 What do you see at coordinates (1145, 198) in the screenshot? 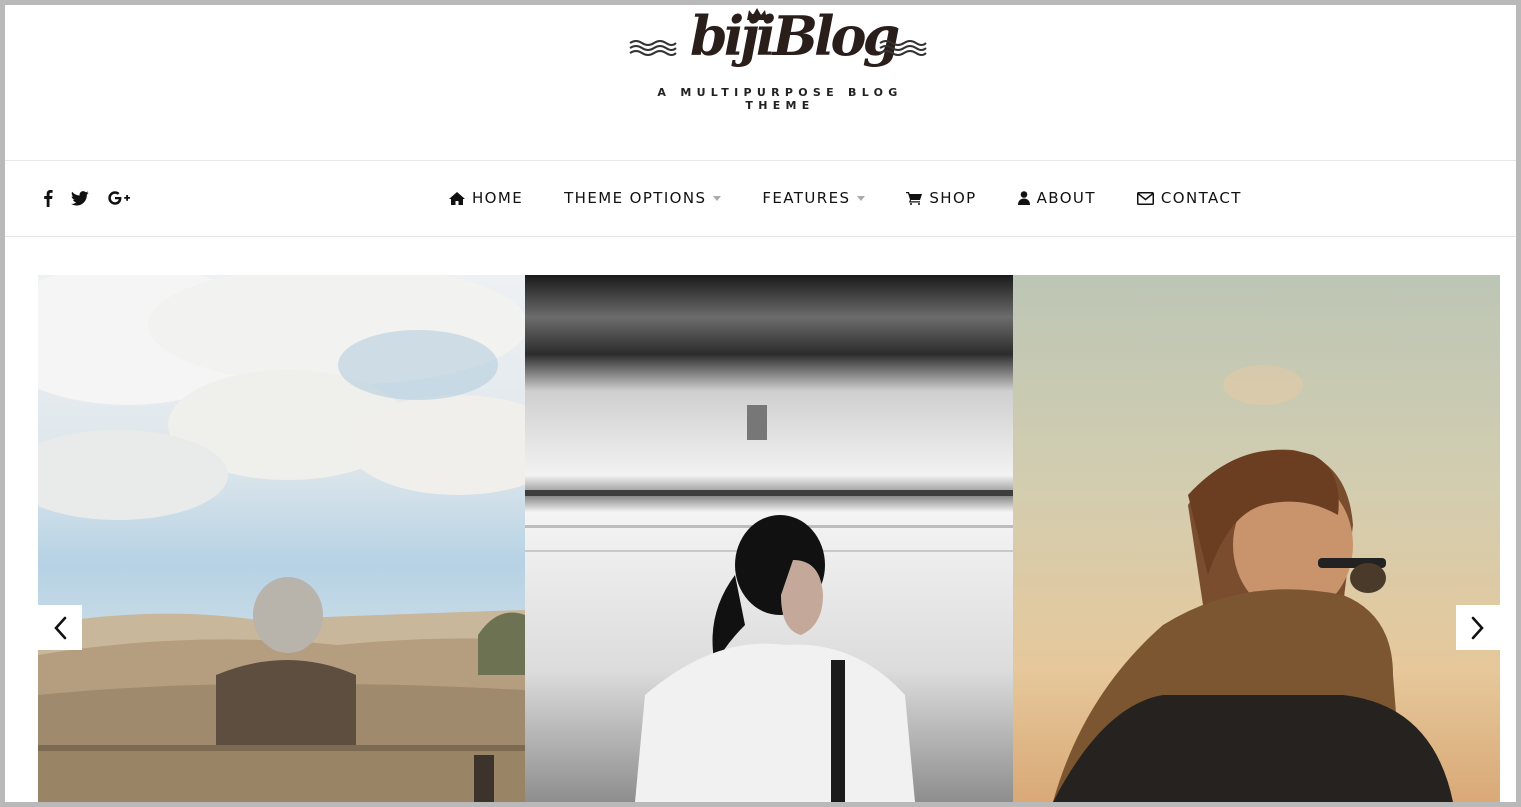
I see `envelope-icon` at bounding box center [1145, 198].